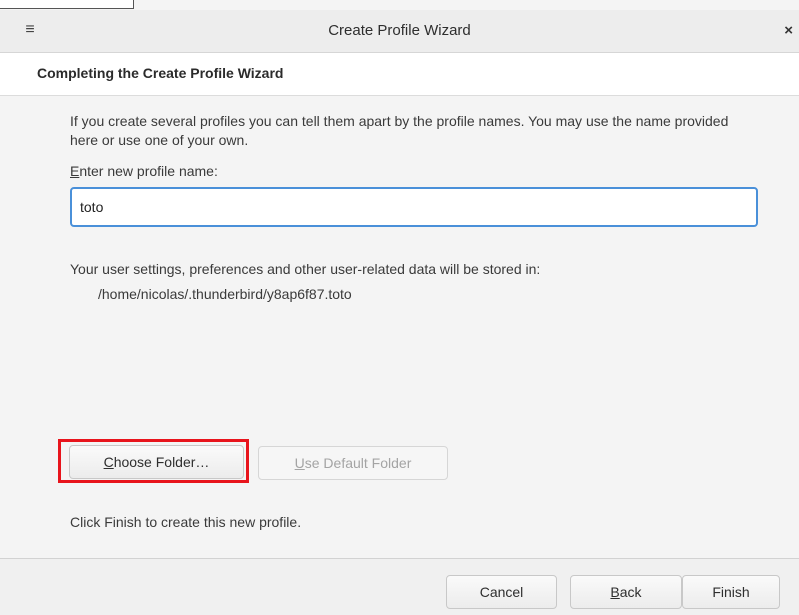  Describe the element at coordinates (414, 207) in the screenshot. I see `profile-name-input` at that location.